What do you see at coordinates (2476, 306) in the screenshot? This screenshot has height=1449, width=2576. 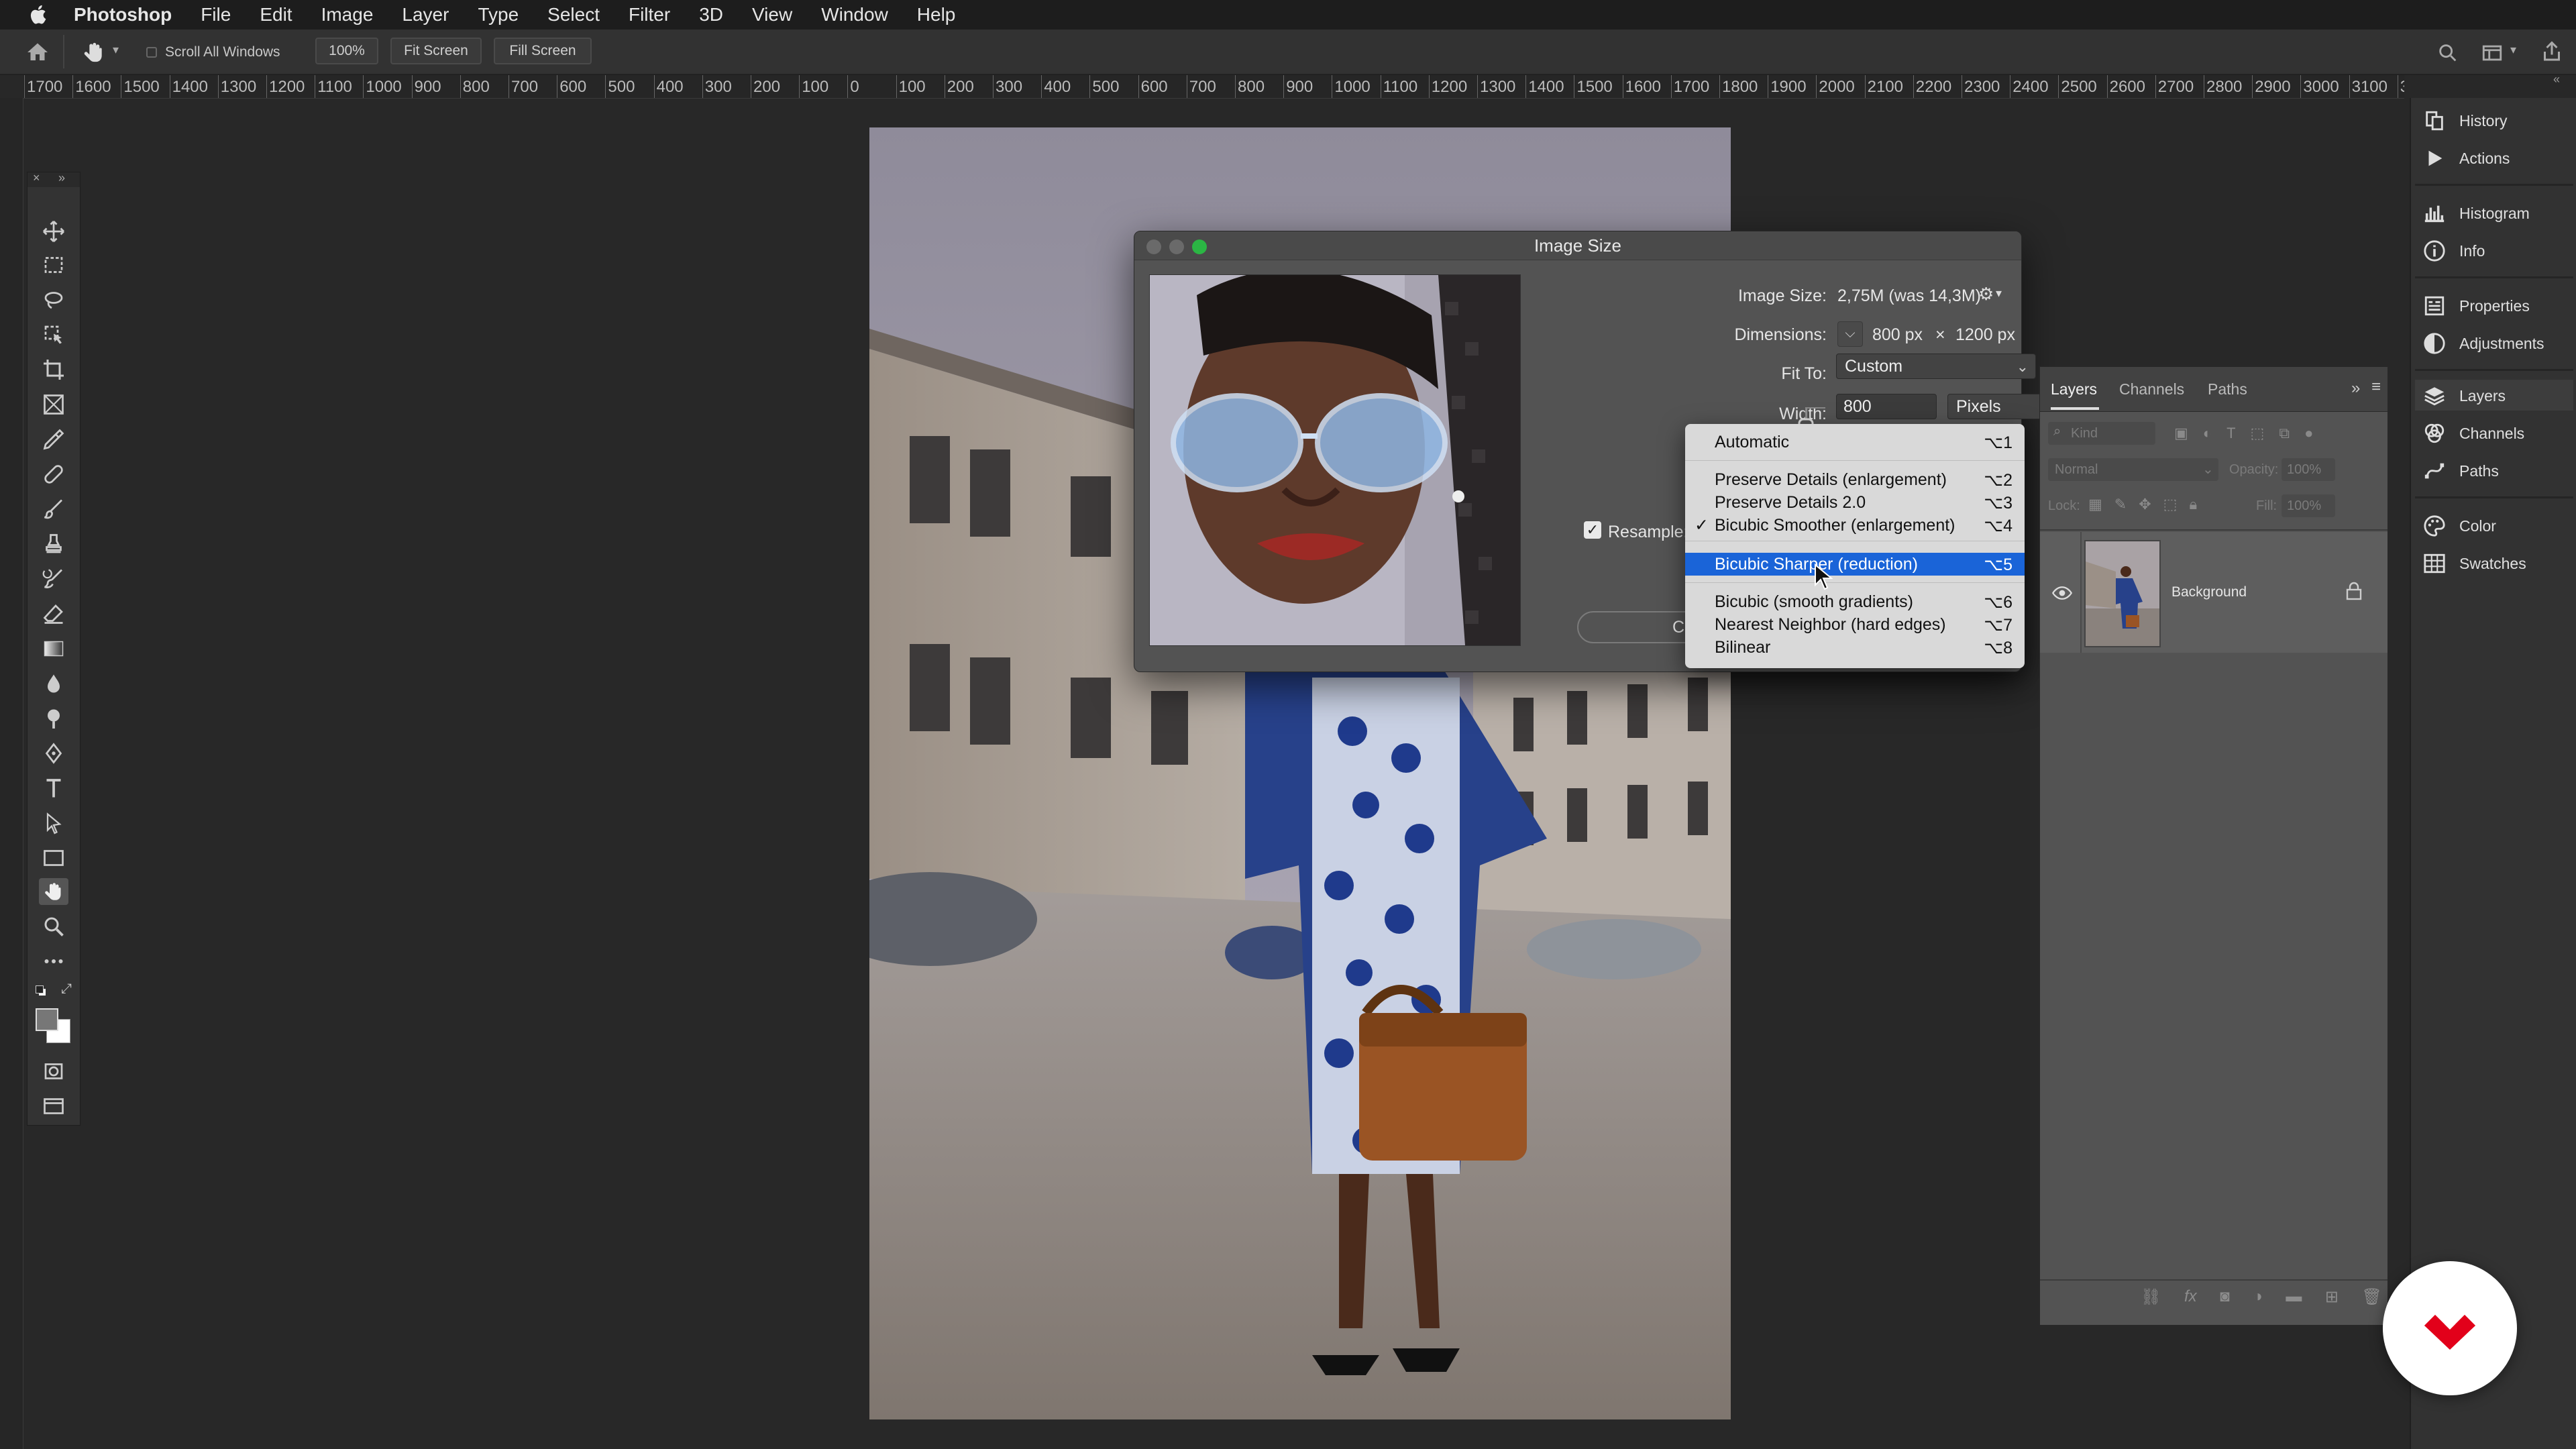 I see `properties-panel-button: Properties` at bounding box center [2476, 306].